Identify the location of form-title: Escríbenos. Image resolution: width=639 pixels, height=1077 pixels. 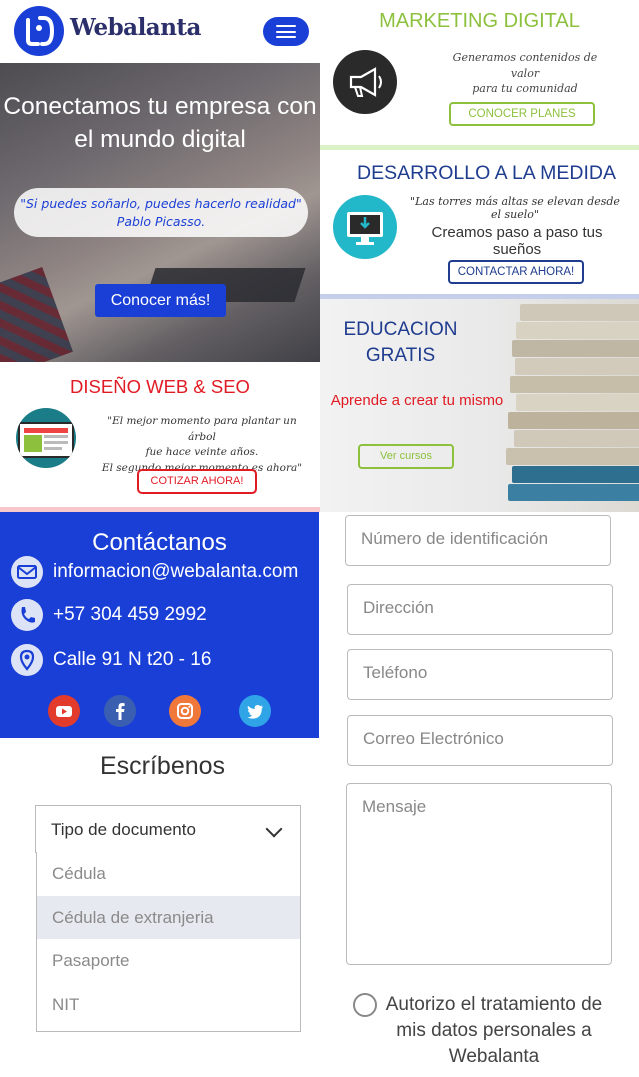
(162, 766).